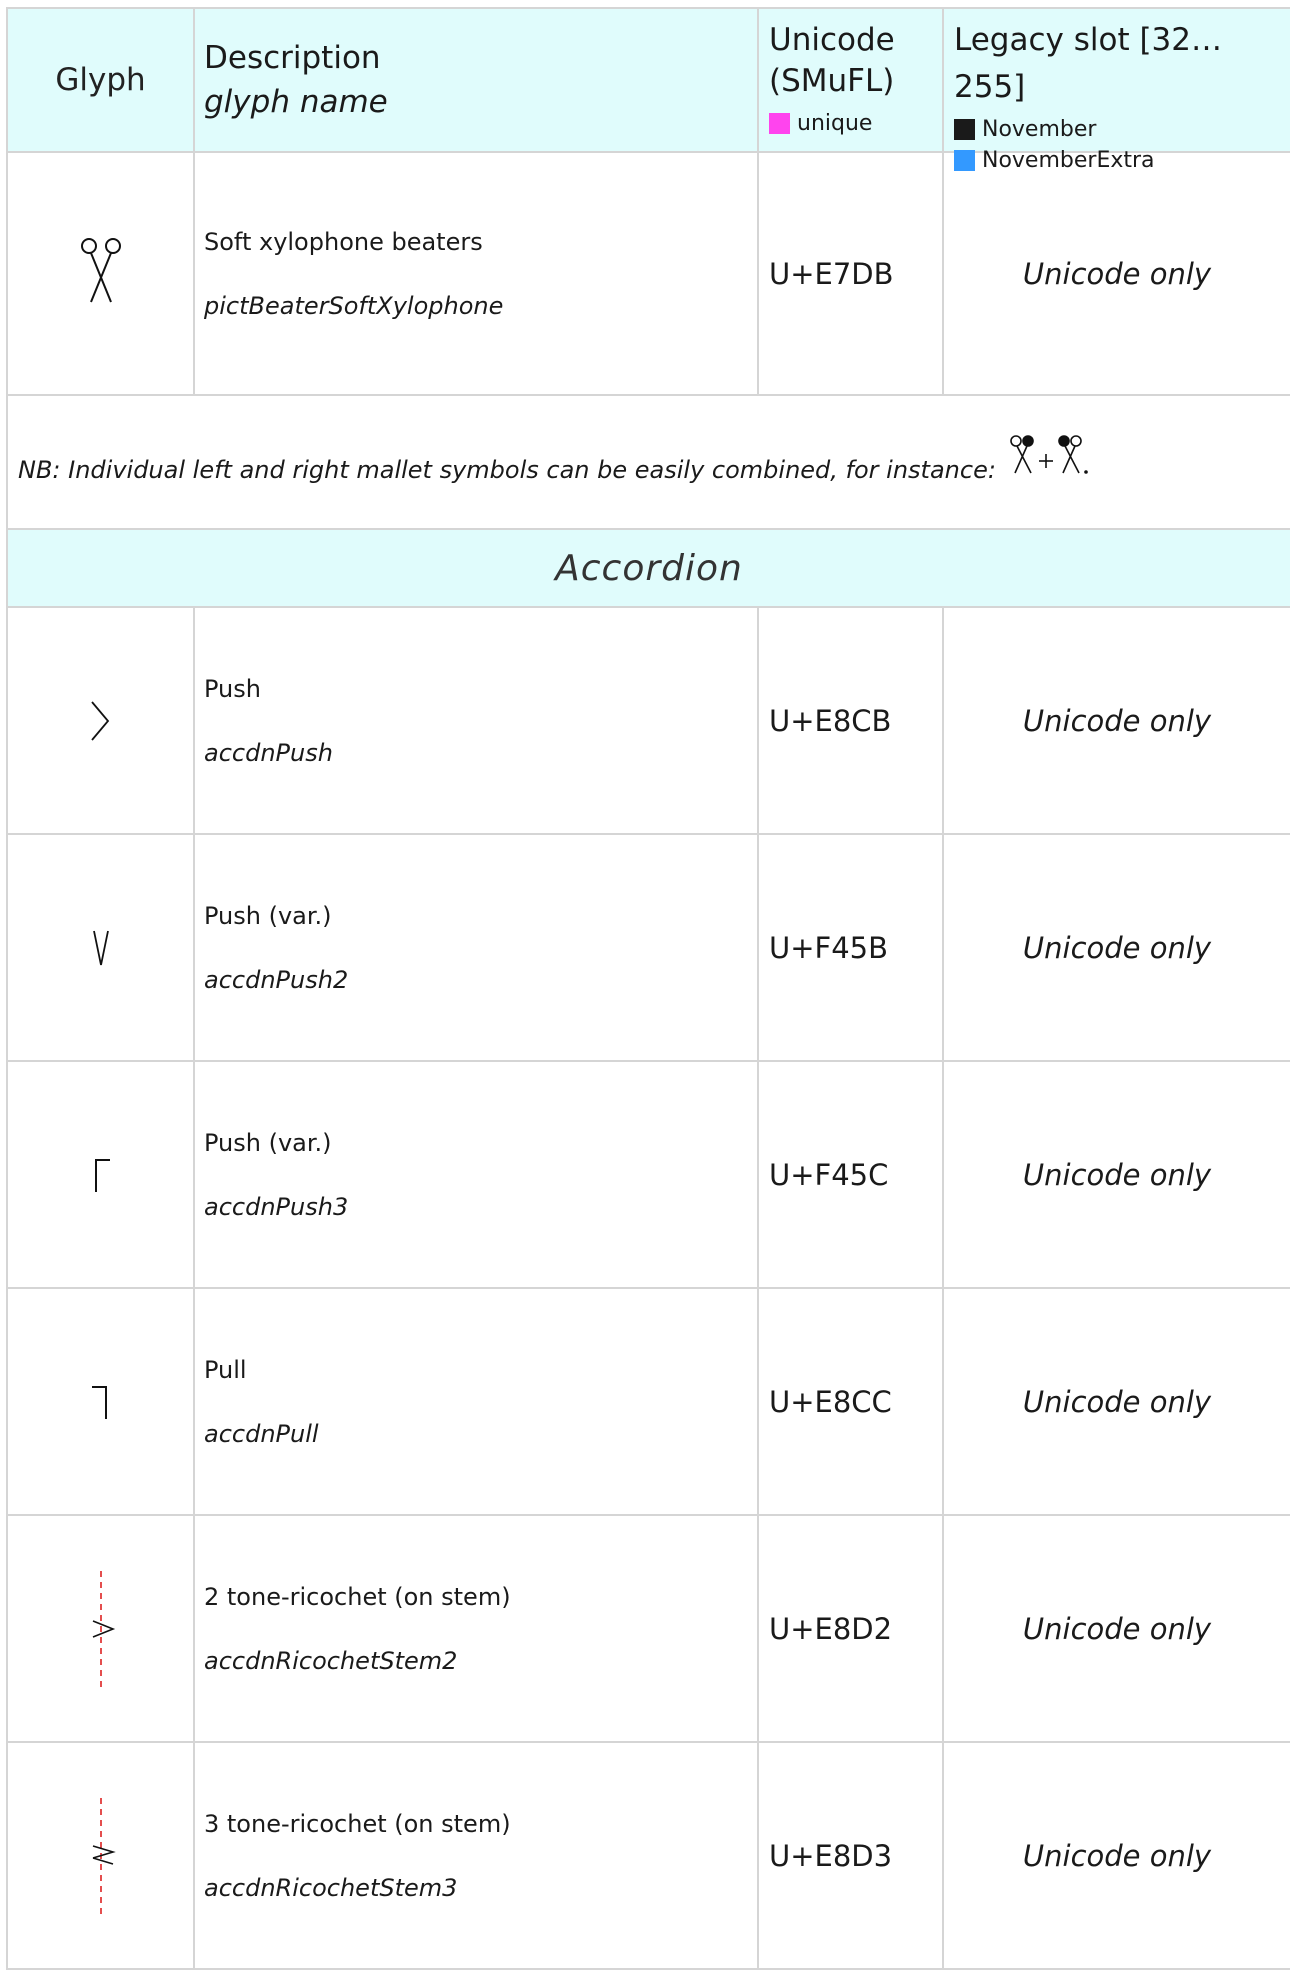 Image resolution: width=1290 pixels, height=1970 pixels. I want to click on ricochet-stem-2-icon, so click(103, 1628).